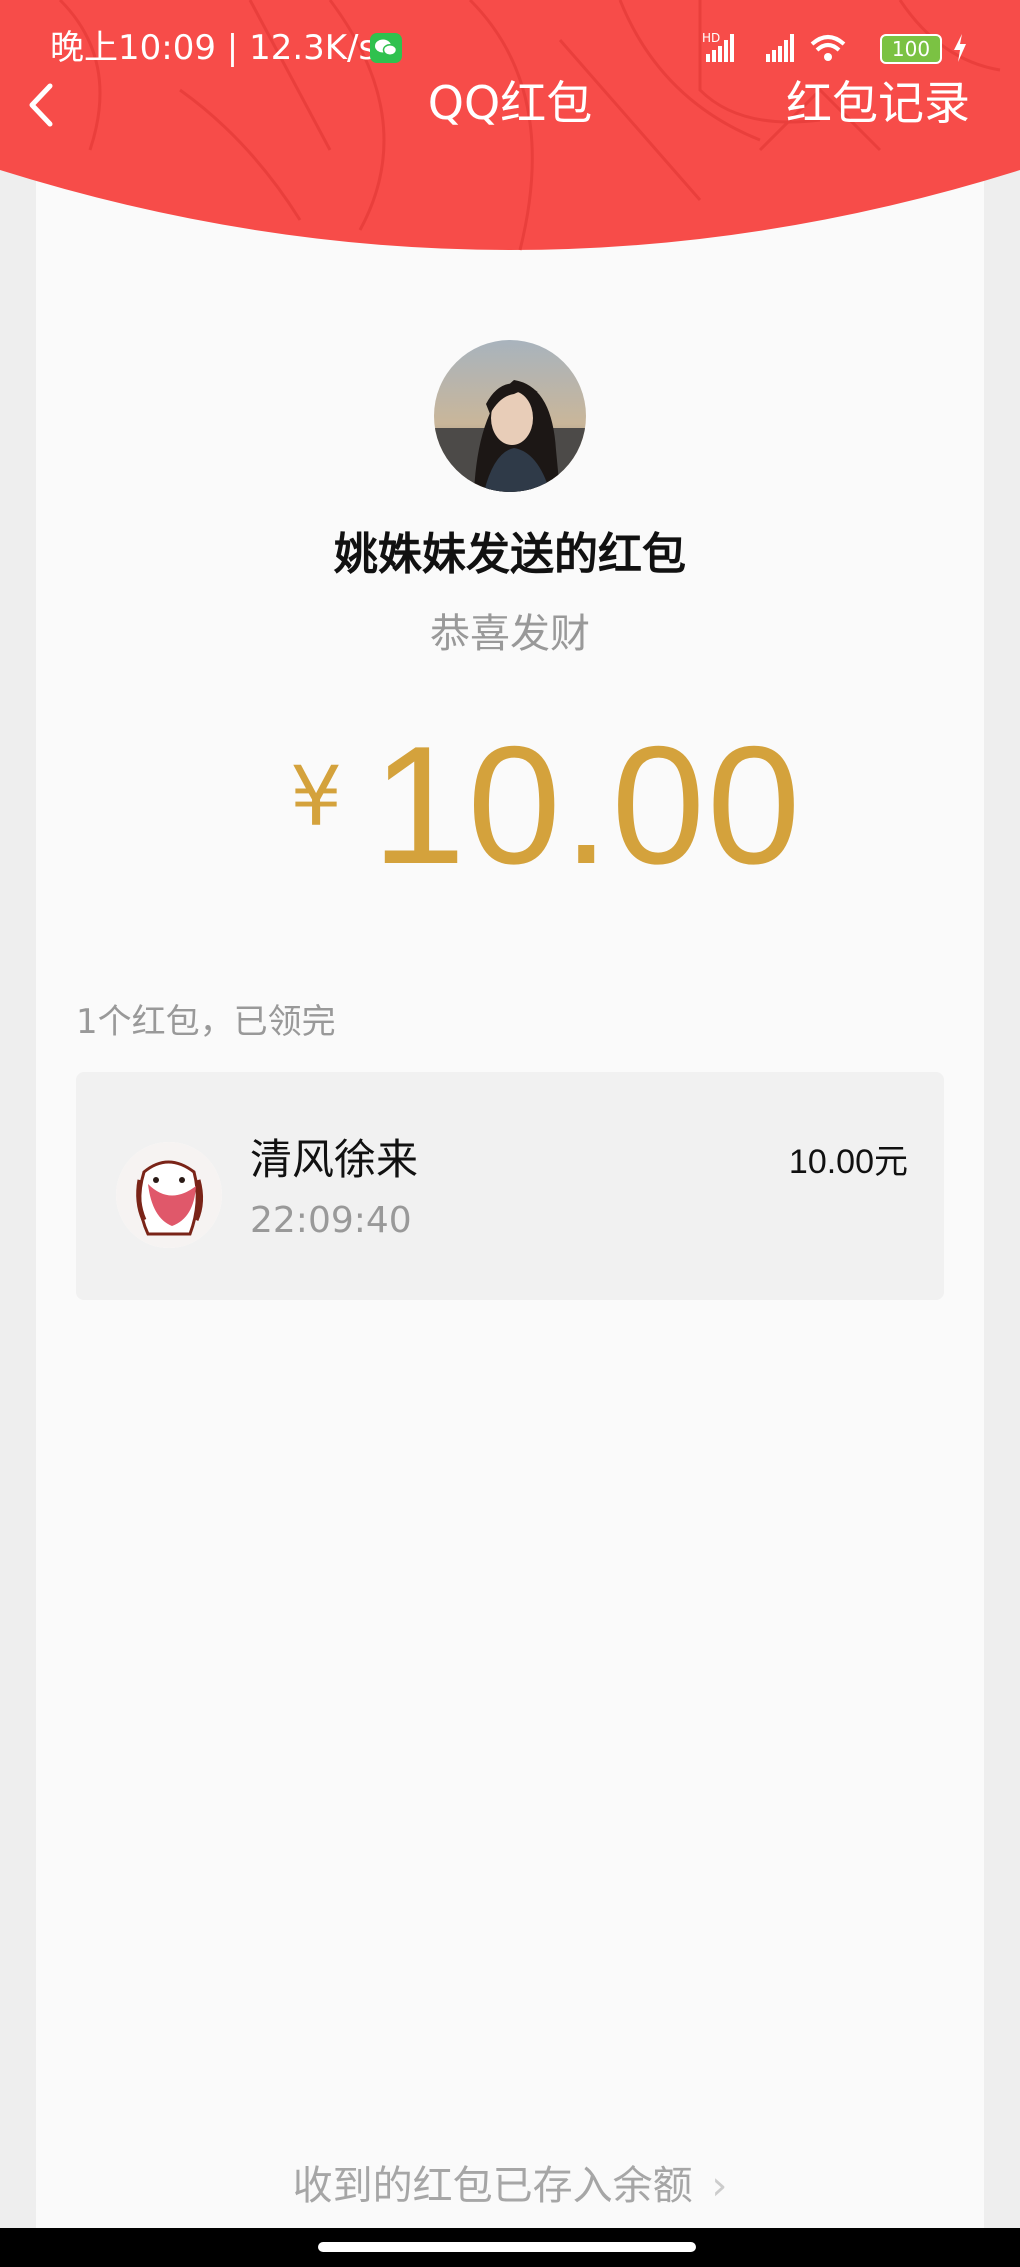 The width and height of the screenshot is (1020, 2267). What do you see at coordinates (334, 1159) in the screenshot?
I see `receiver-name: 清风徐来` at bounding box center [334, 1159].